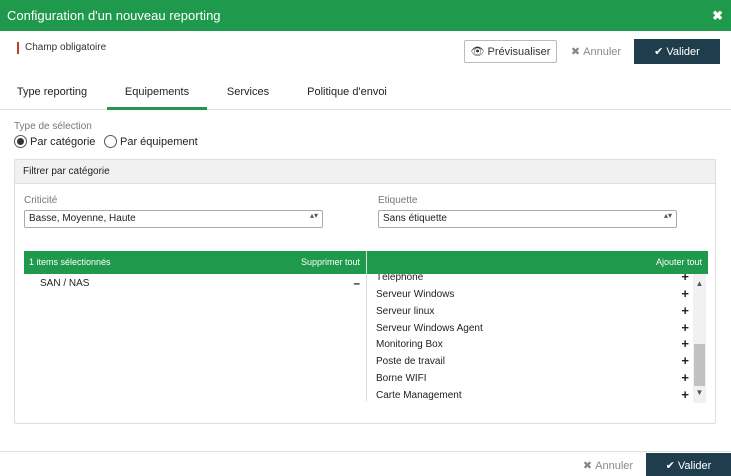 Image resolution: width=731 pixels, height=476 pixels. What do you see at coordinates (529, 378) in the screenshot?
I see `list-item: Borne WIFI +` at bounding box center [529, 378].